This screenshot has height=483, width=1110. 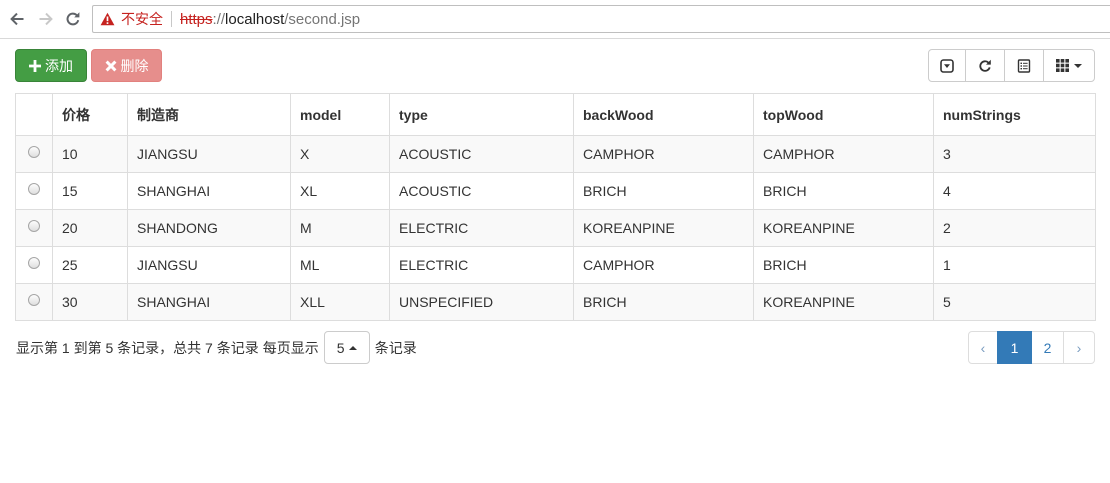 What do you see at coordinates (481, 114) in the screenshot?
I see `column-header-type: type` at bounding box center [481, 114].